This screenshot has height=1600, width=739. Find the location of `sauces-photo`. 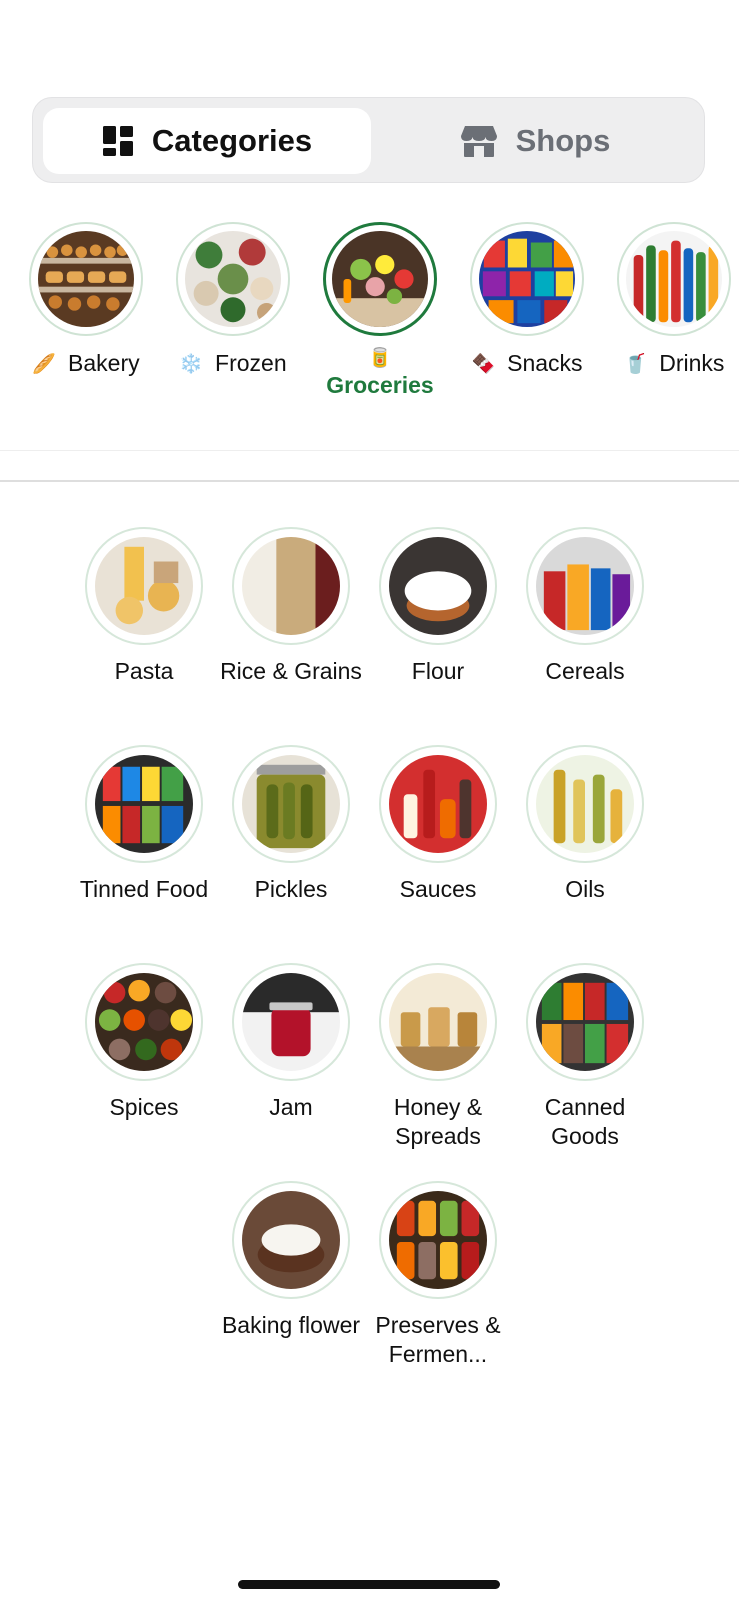

sauces-photo is located at coordinates (438, 804).